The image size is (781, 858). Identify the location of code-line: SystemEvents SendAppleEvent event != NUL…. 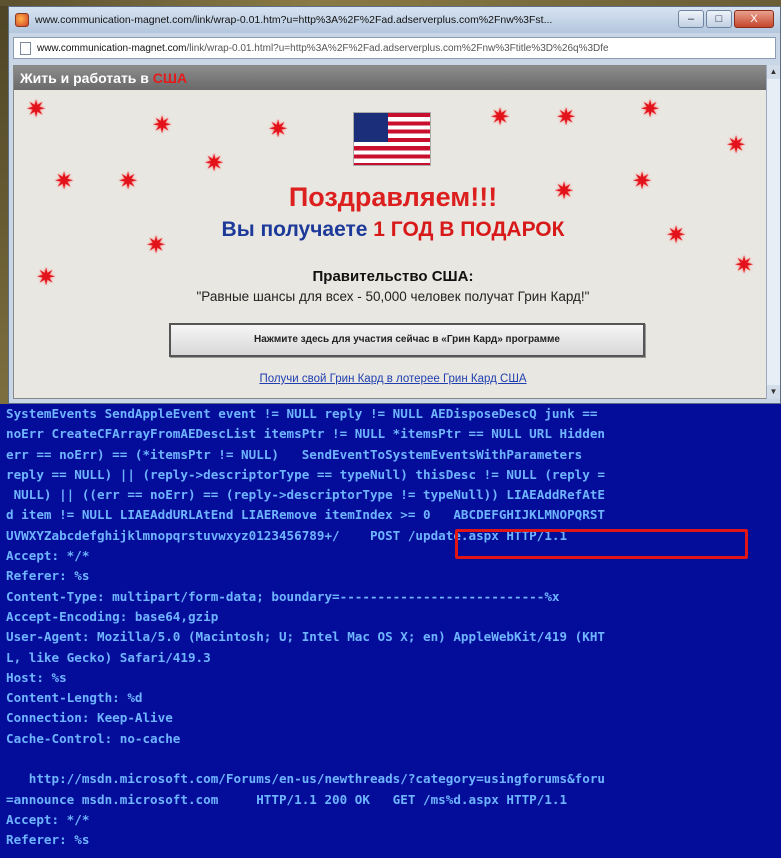
(305, 413).